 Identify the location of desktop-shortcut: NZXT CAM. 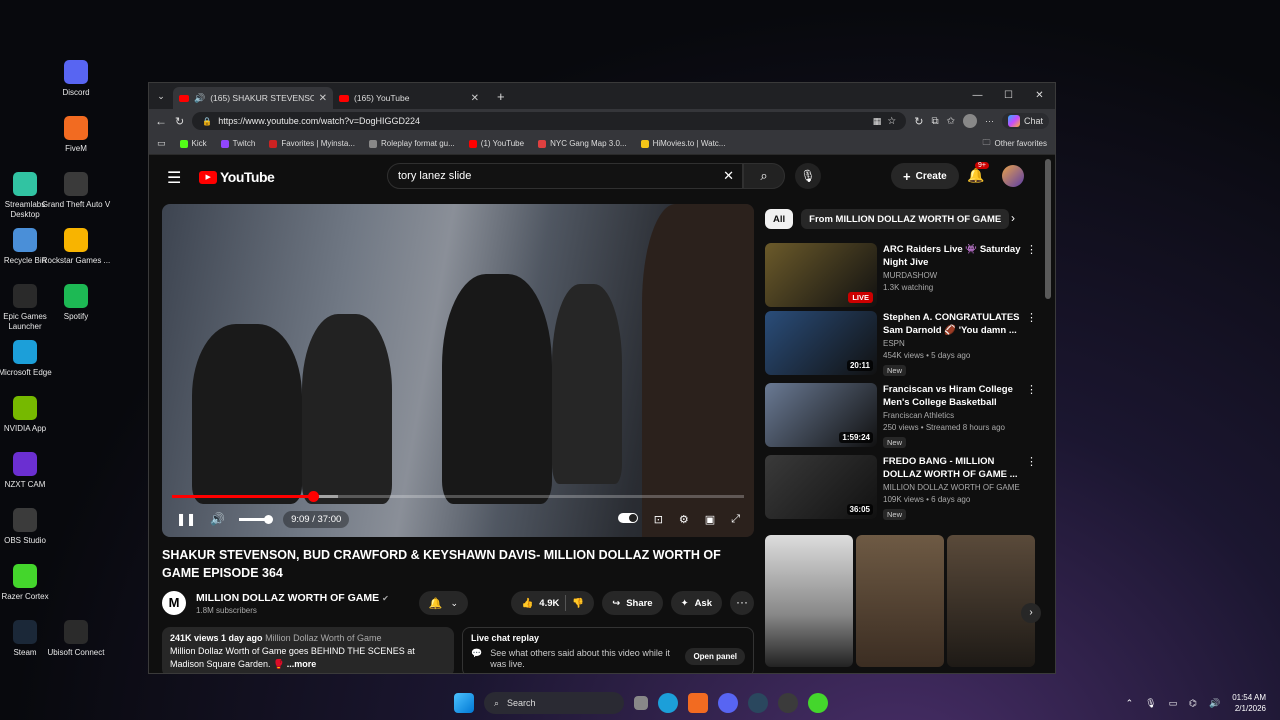
(30, 471).